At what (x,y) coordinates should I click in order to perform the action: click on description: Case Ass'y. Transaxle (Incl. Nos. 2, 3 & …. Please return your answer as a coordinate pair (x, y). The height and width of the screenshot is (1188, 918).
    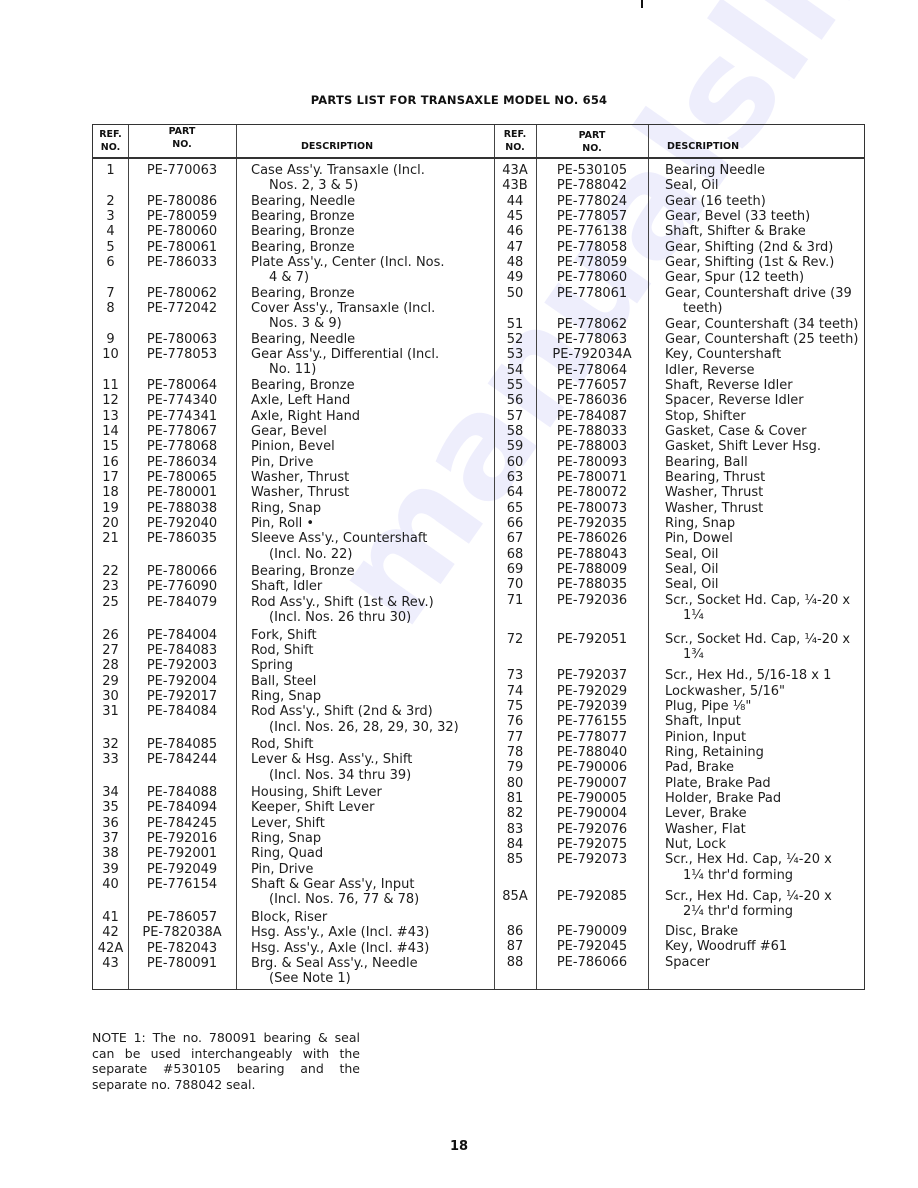
    Looking at the image, I should click on (338, 178).